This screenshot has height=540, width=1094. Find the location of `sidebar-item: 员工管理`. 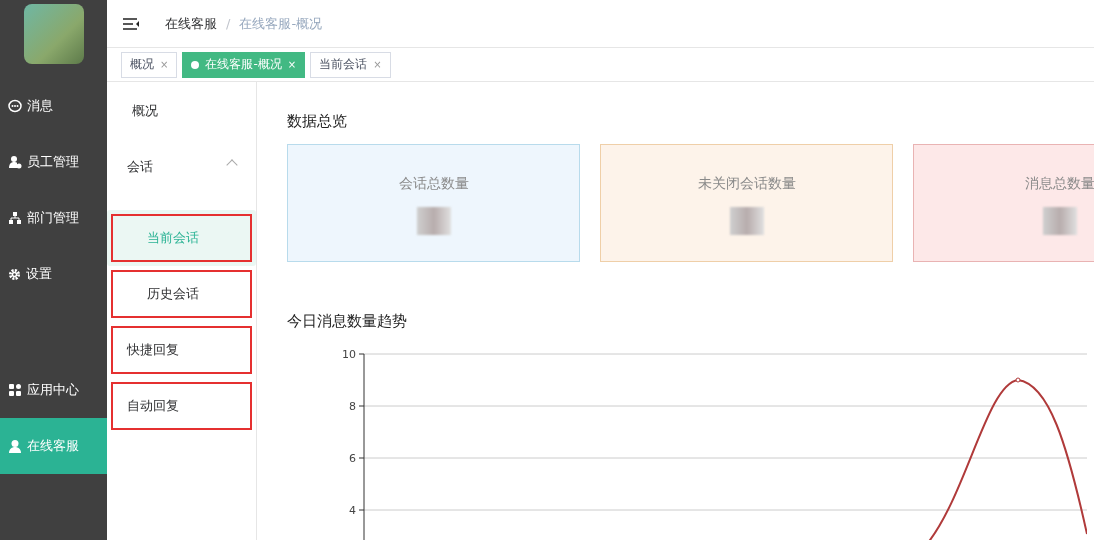

sidebar-item: 员工管理 is located at coordinates (53, 162).